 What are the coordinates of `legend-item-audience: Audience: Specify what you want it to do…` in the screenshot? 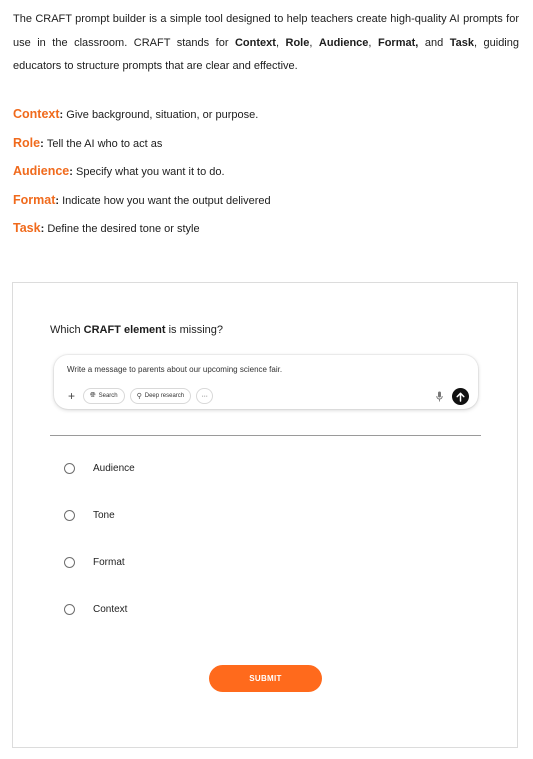 It's located at (266, 174).